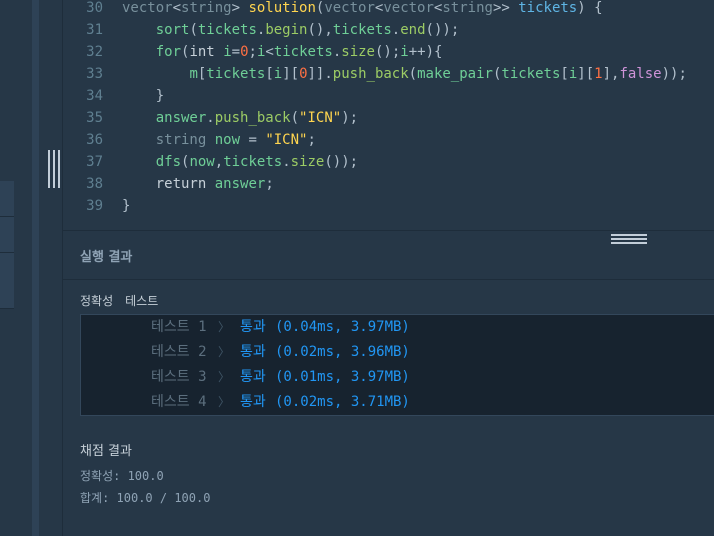 Image resolution: width=714 pixels, height=536 pixels. Describe the element at coordinates (388, 230) in the screenshot. I see `panel-divider` at that location.